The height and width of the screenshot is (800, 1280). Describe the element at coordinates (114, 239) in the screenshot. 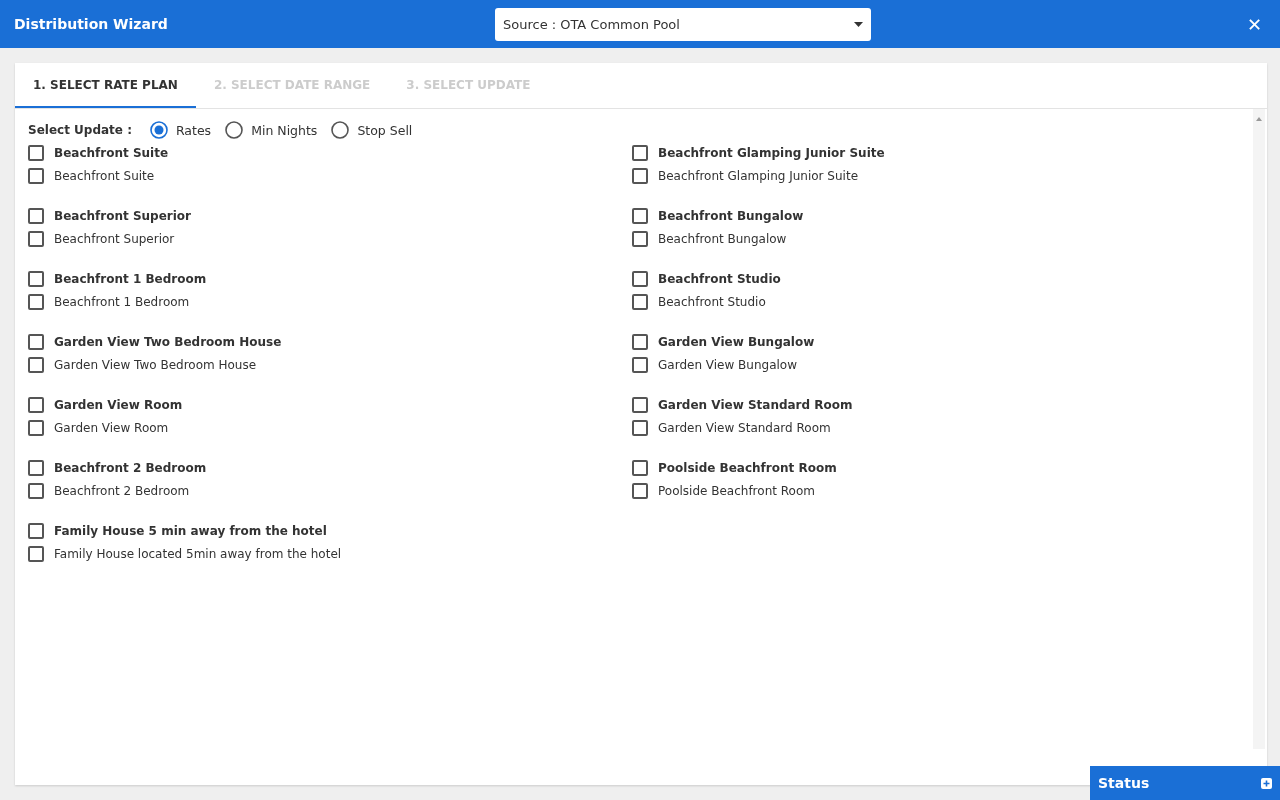

I see `rate-plan-name: Beachfront Superior` at that location.